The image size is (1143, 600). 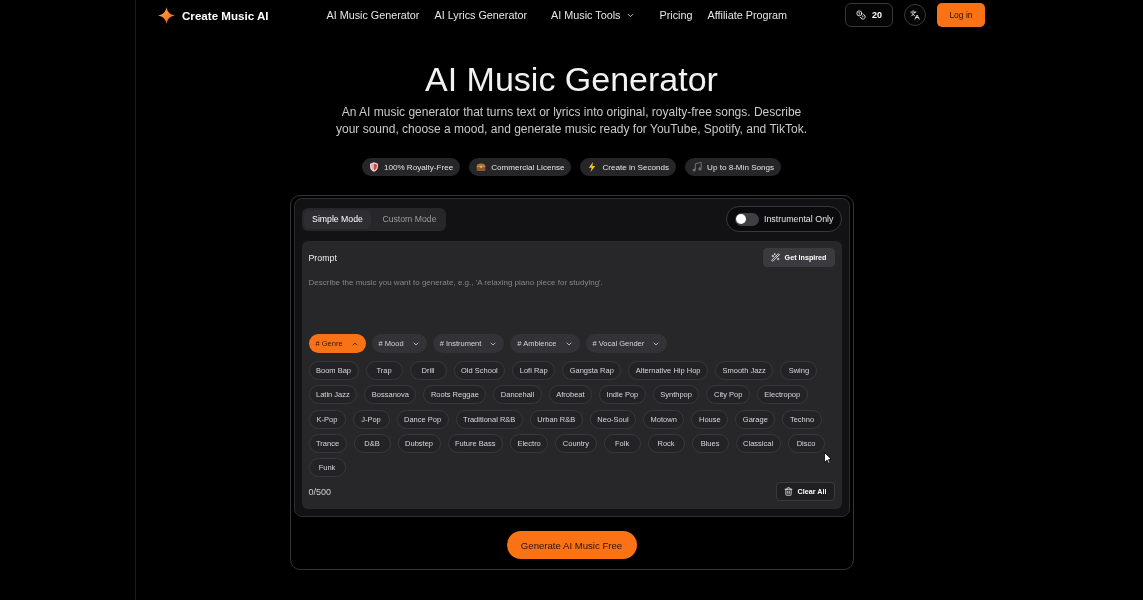 What do you see at coordinates (481, 15) in the screenshot?
I see `nav-link: AI Lyrics Generator` at bounding box center [481, 15].